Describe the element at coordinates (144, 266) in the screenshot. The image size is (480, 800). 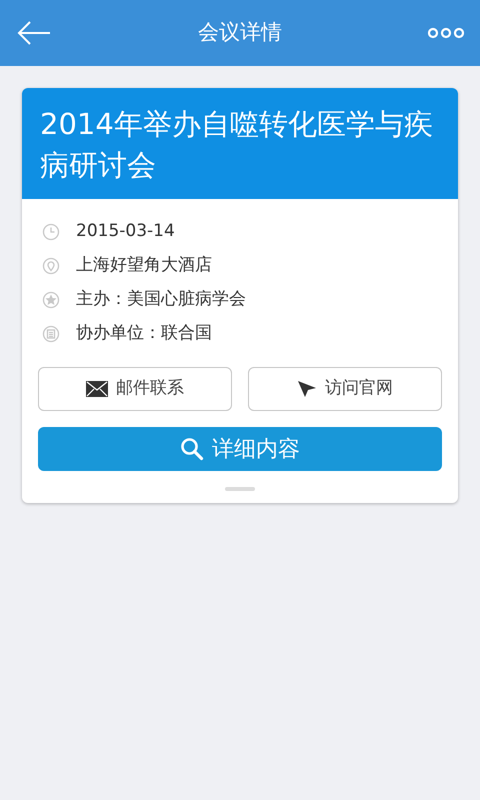
I see `info-text: 上海好望角大酒店` at that location.